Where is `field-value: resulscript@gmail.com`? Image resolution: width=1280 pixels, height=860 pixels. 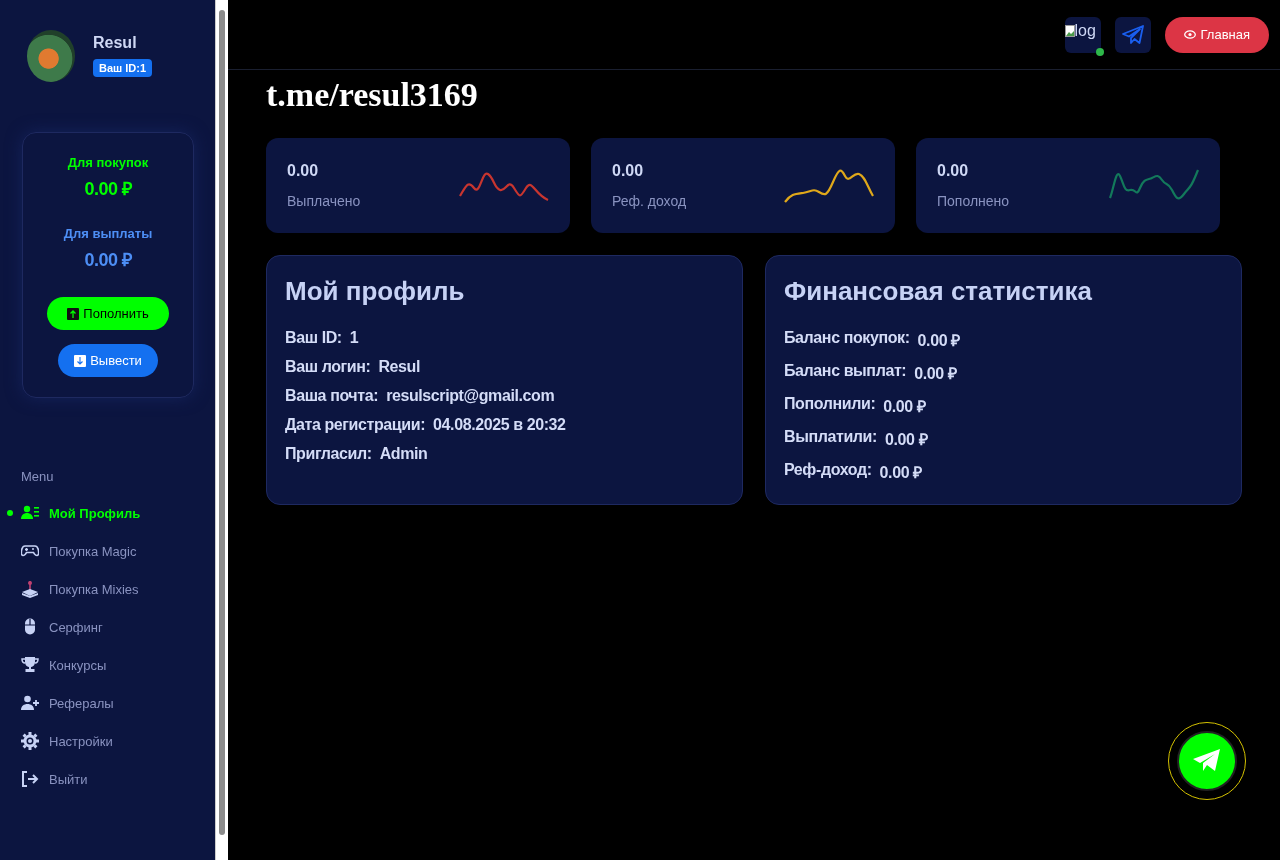
field-value: resulscript@gmail.com is located at coordinates (470, 396).